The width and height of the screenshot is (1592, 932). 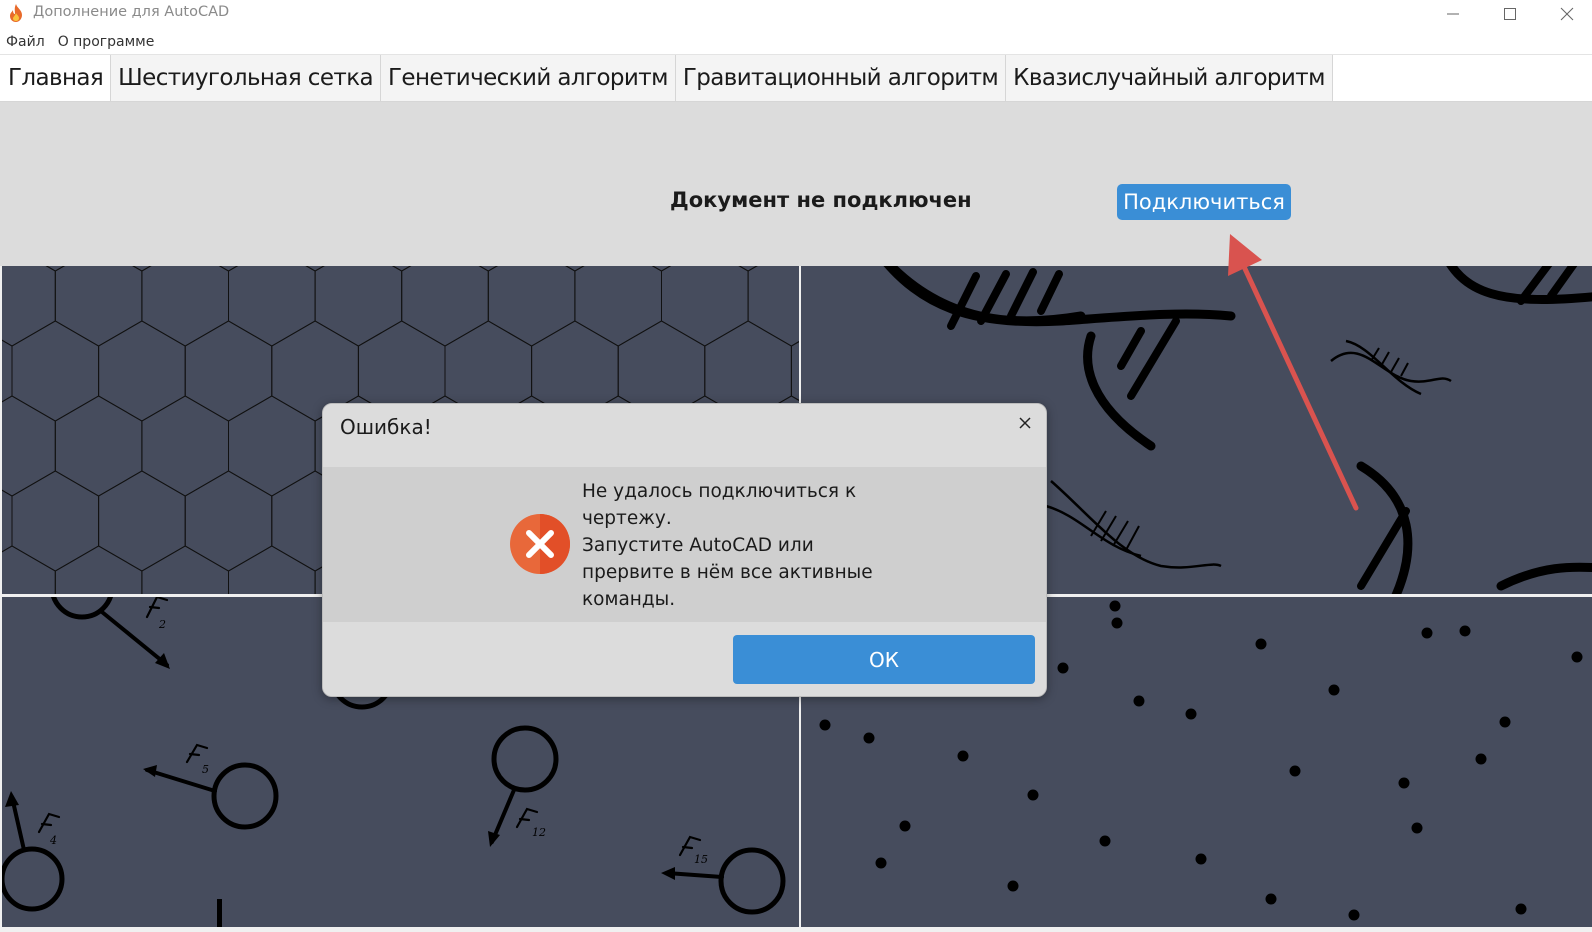 I want to click on connection-status: Документ не подключен, so click(x=821, y=200).